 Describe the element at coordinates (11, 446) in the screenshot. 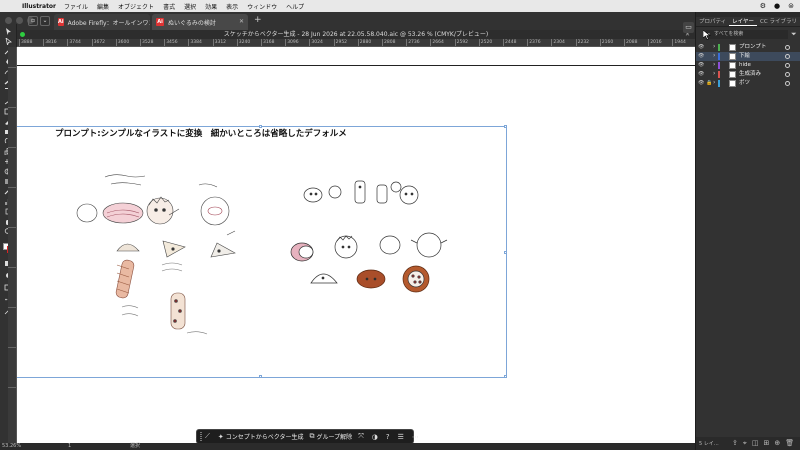

I see `zoom-level: 53.26%` at that location.